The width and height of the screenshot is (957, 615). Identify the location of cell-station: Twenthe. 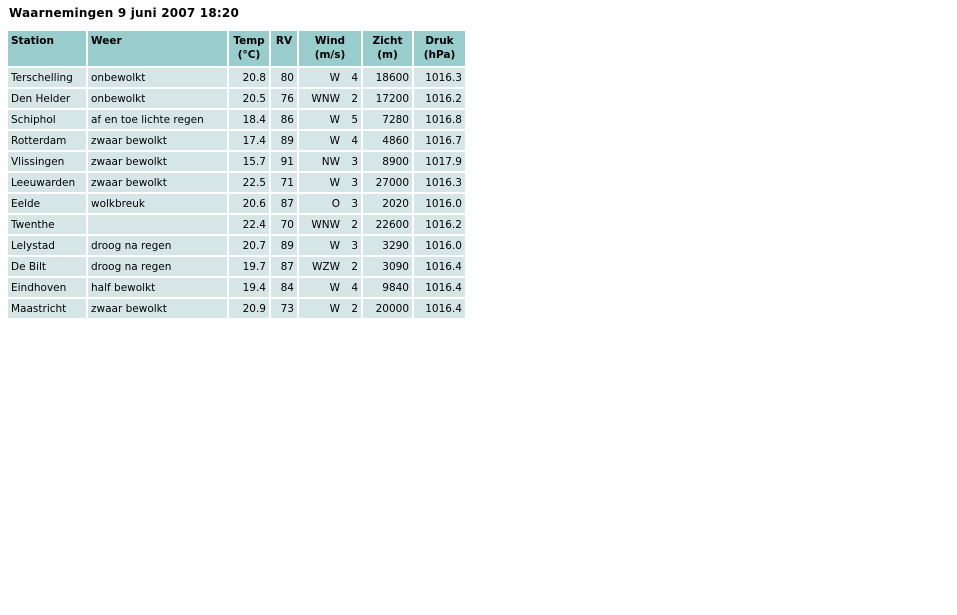
(47, 224).